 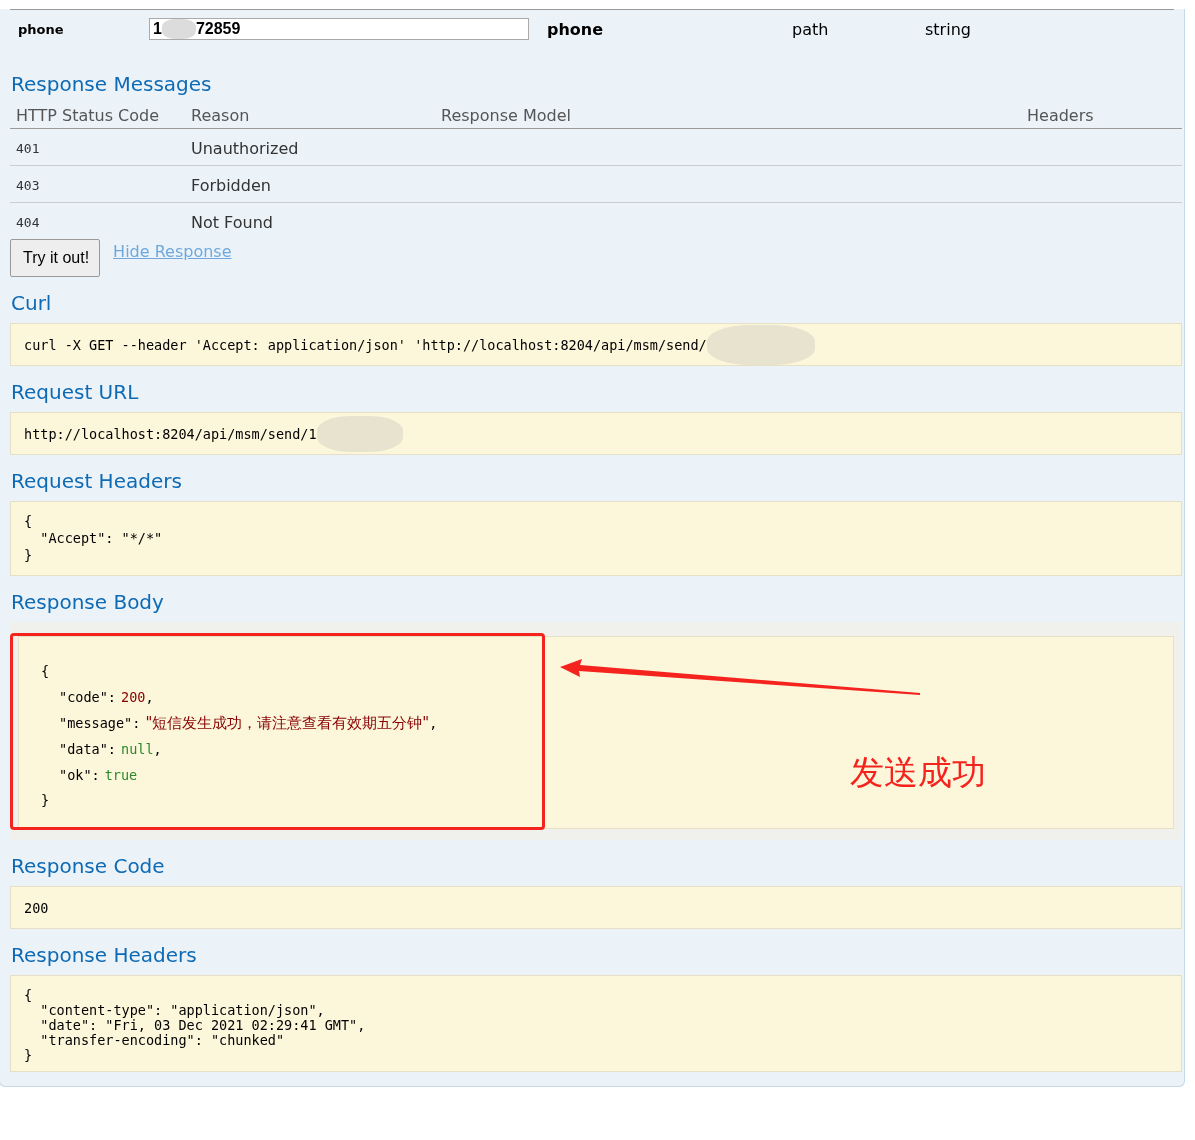 What do you see at coordinates (97, 184) in the screenshot?
I see `table-cell: 403` at bounding box center [97, 184].